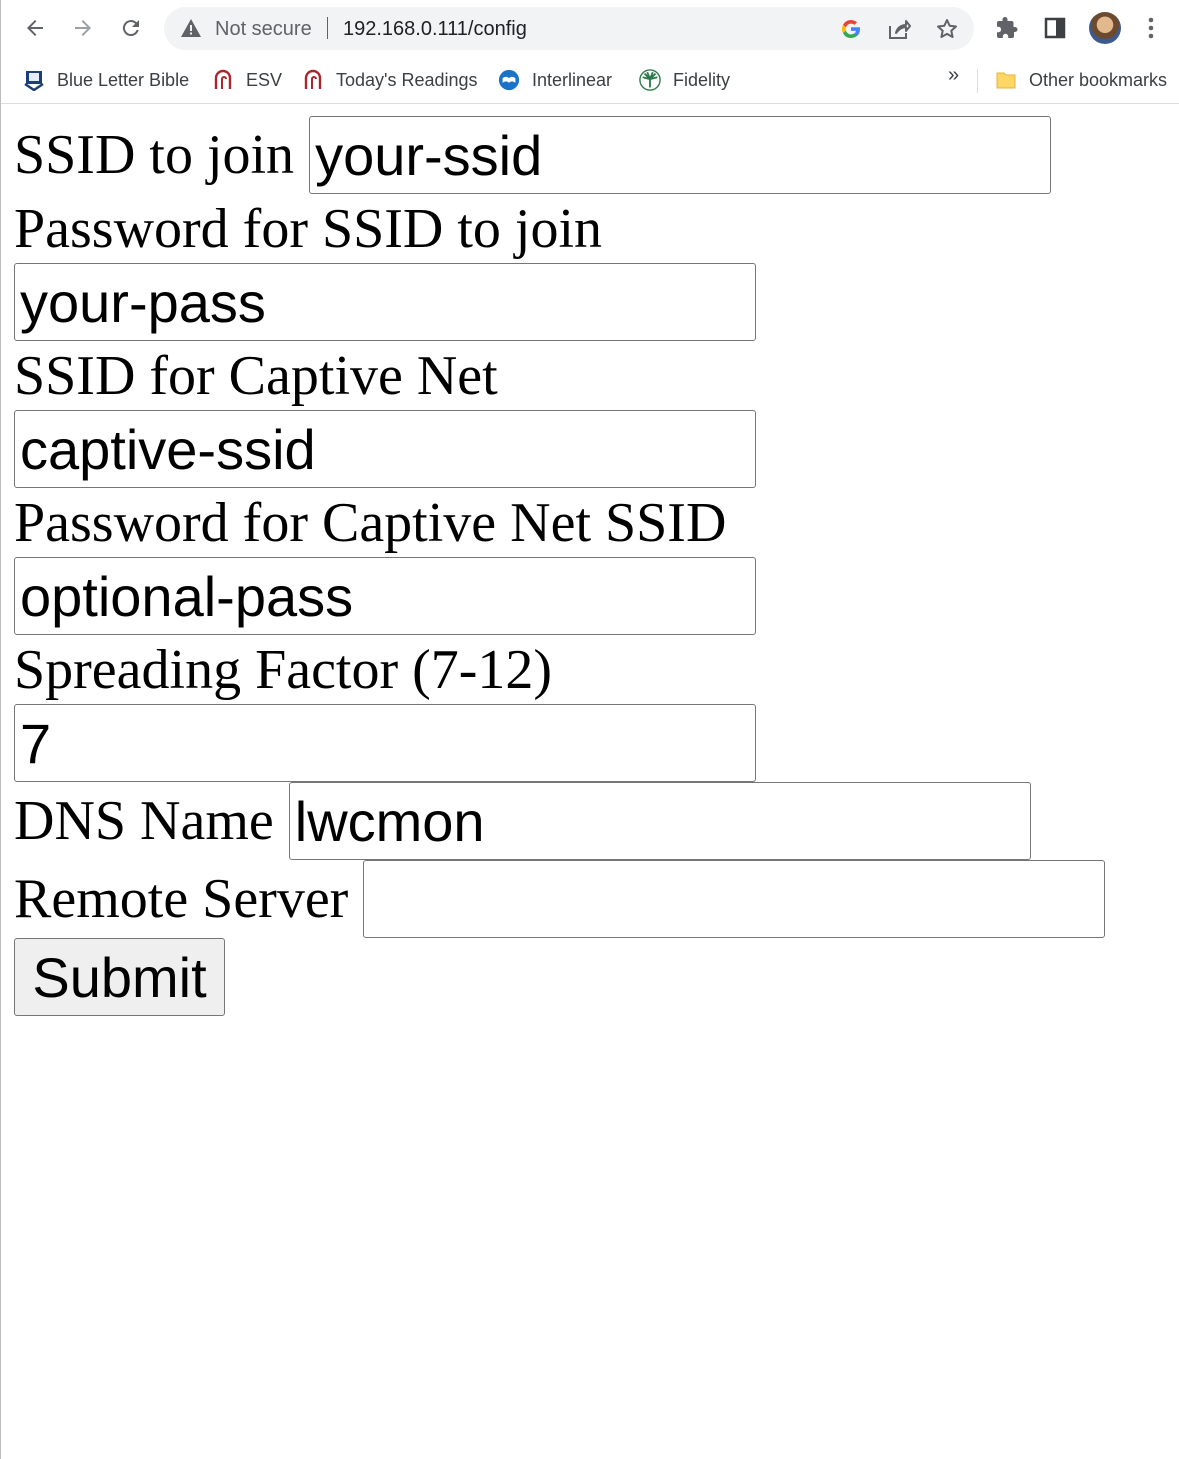 Image resolution: width=1179 pixels, height=1459 pixels. What do you see at coordinates (35, 28) in the screenshot?
I see `back-icon` at bounding box center [35, 28].